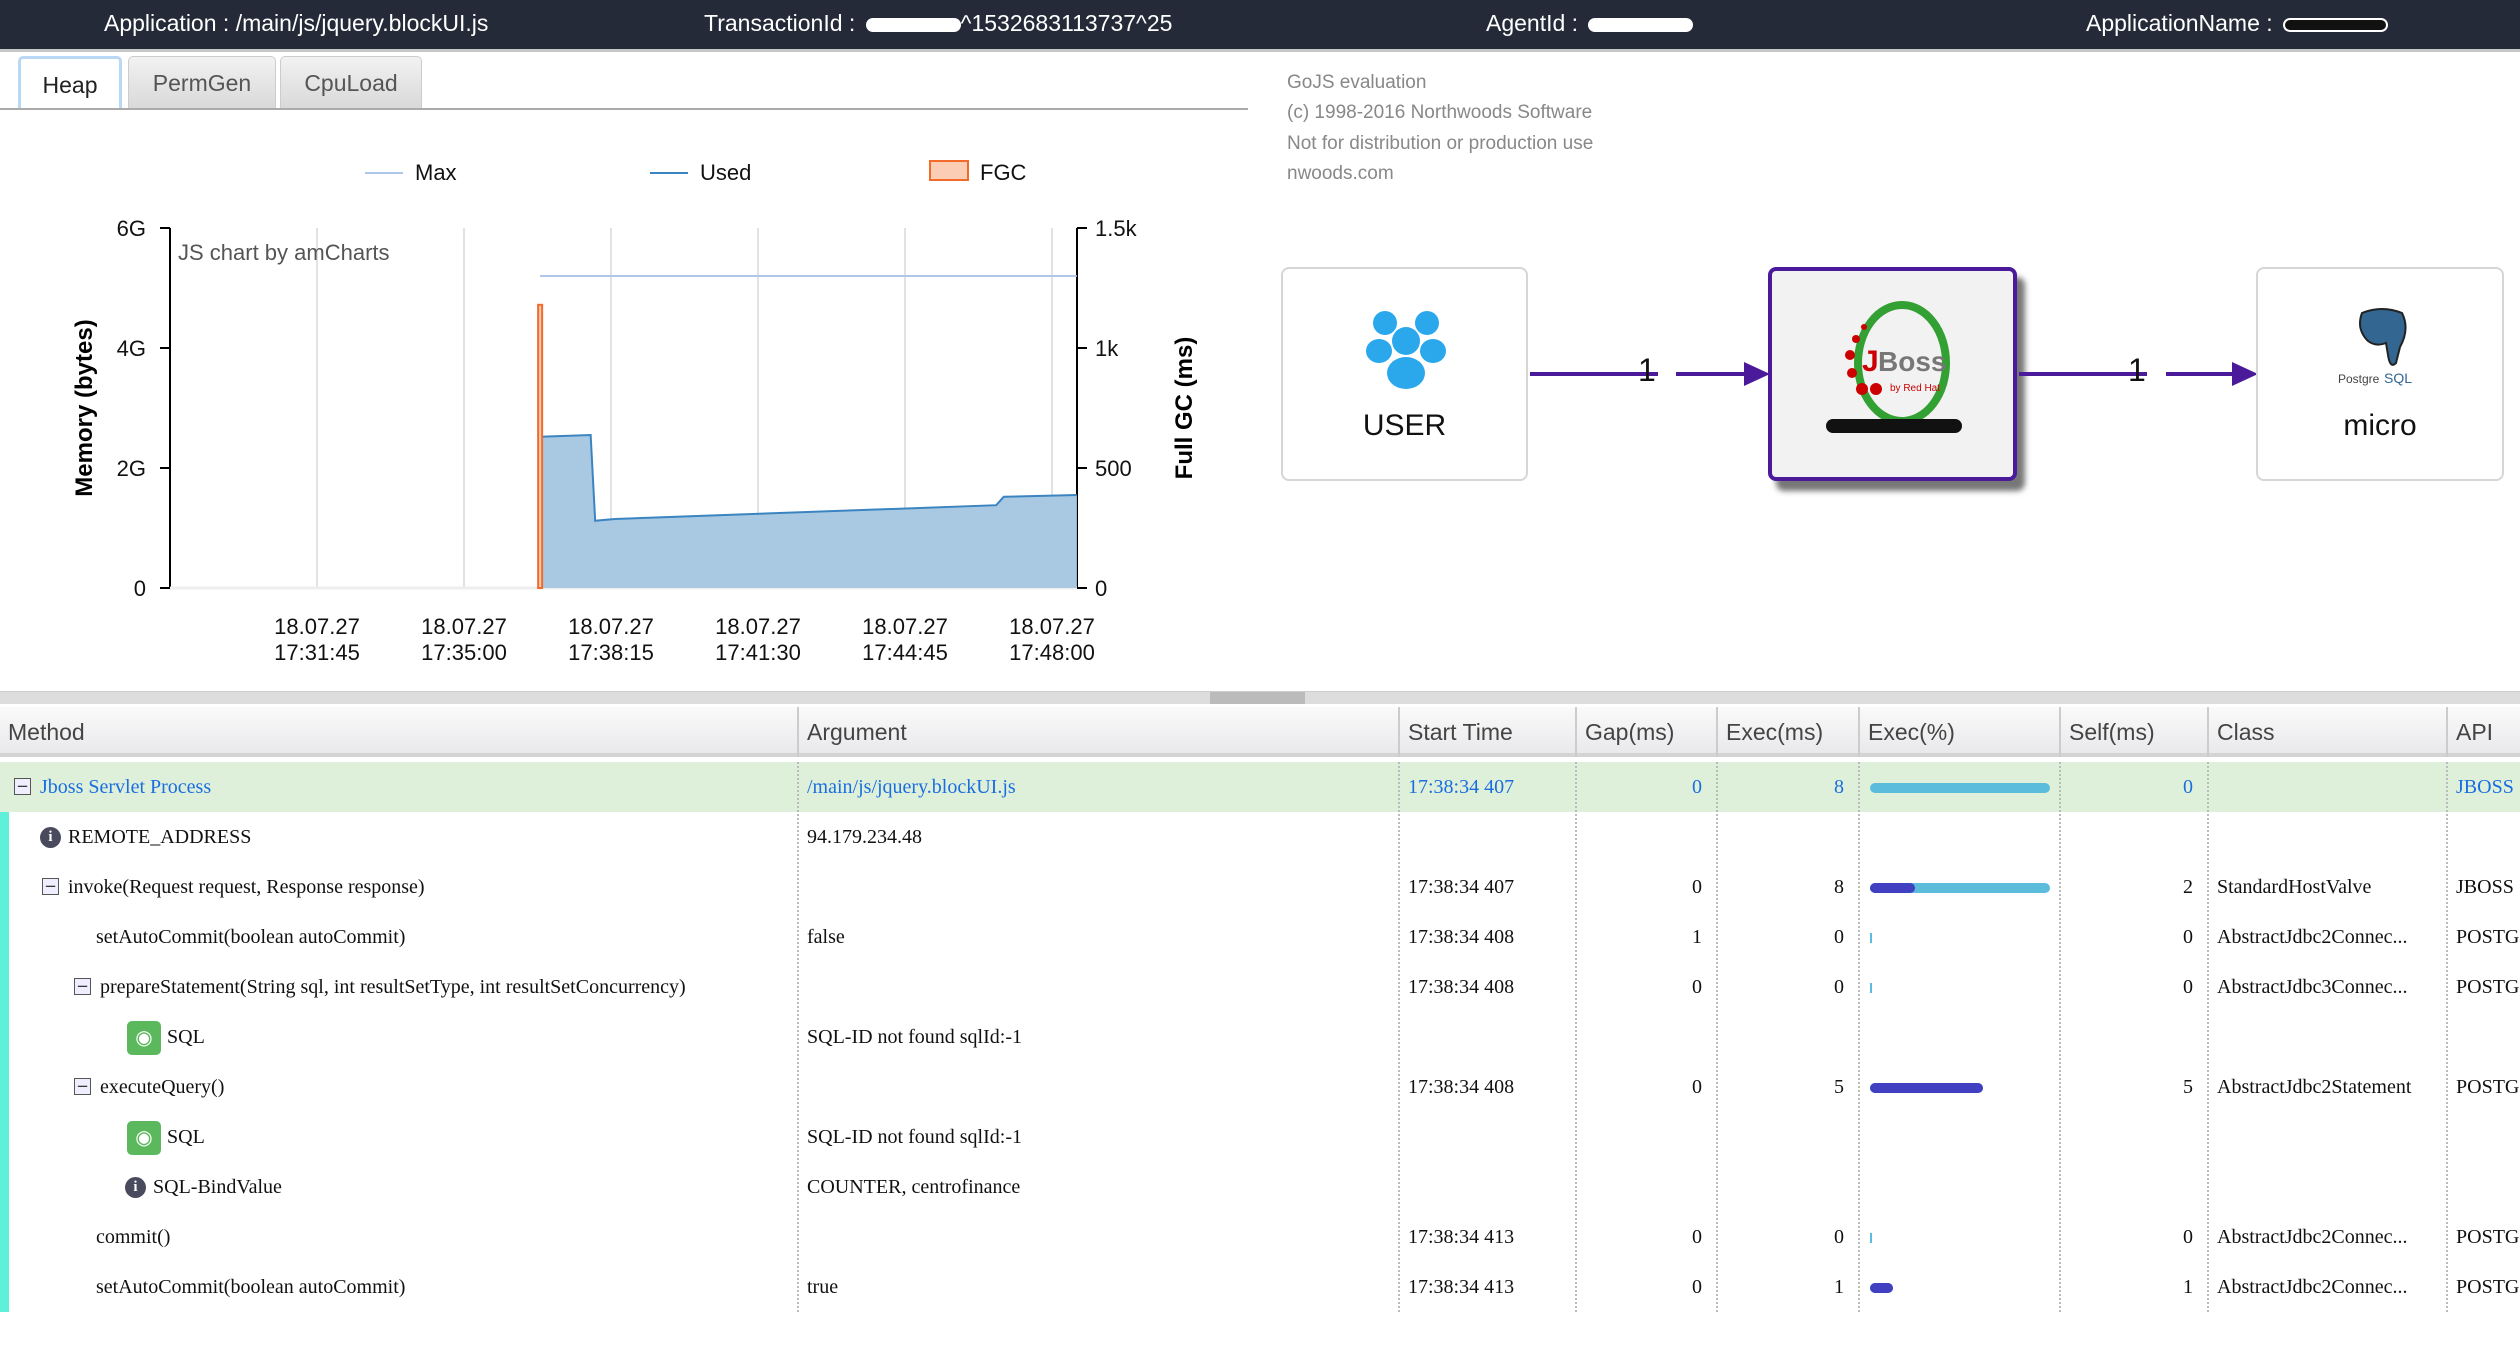 The height and width of the screenshot is (1356, 2520). Describe the element at coordinates (2469, 732) in the screenshot. I see `column-header: API` at that location.